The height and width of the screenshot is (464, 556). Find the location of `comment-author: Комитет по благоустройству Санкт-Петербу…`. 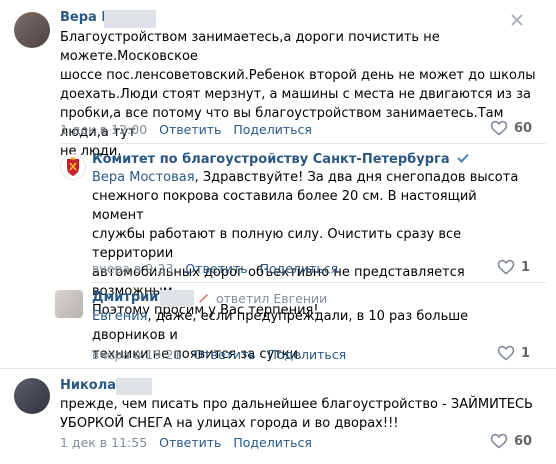

comment-author: Комитет по благоустройству Санкт-Петербу… is located at coordinates (280, 159).